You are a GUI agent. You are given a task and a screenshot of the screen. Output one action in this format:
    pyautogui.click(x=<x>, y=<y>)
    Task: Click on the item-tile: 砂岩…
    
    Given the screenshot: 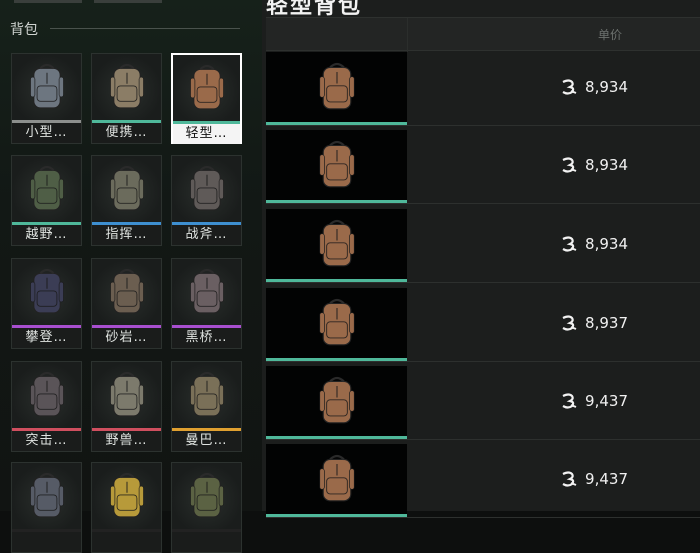 What is the action you would take?
    pyautogui.click(x=126, y=303)
    